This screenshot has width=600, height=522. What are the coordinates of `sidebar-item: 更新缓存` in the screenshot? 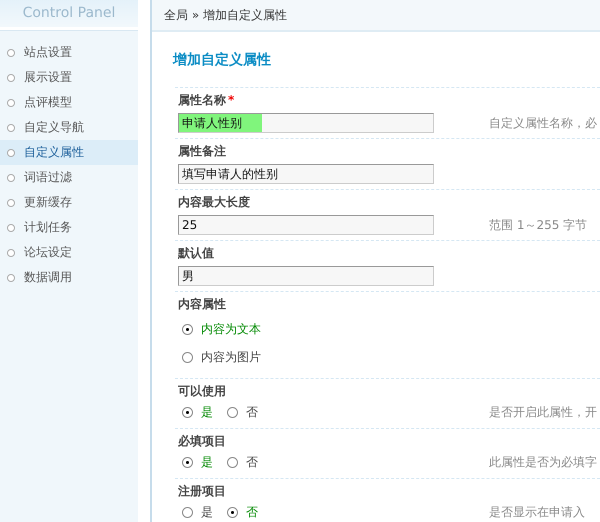 It's located at (69, 202).